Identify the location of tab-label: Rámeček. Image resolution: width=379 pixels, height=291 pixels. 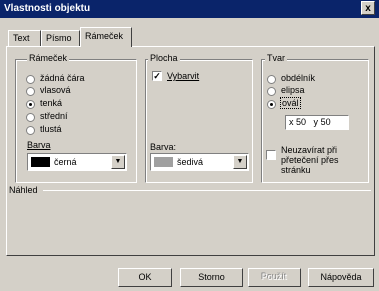
(104, 36).